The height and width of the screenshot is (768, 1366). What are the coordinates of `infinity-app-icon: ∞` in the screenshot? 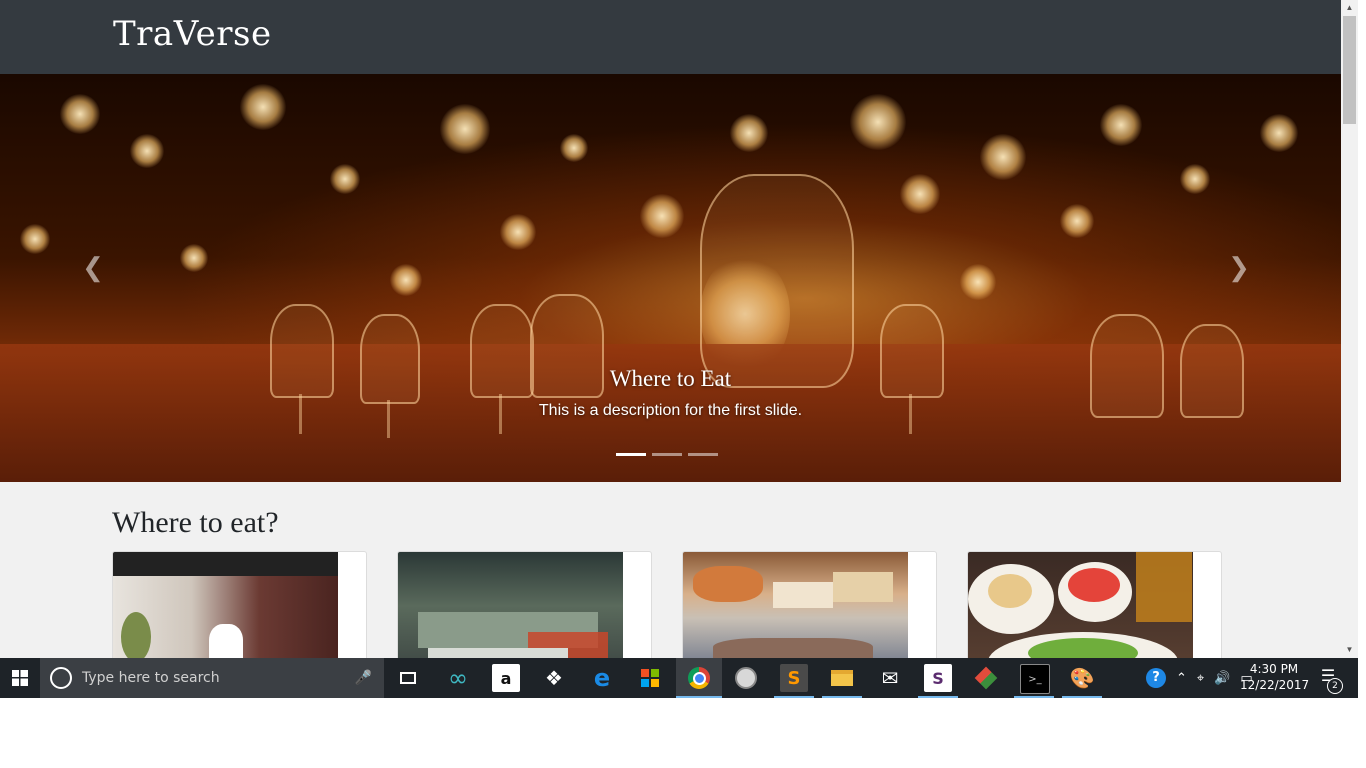 It's located at (458, 678).